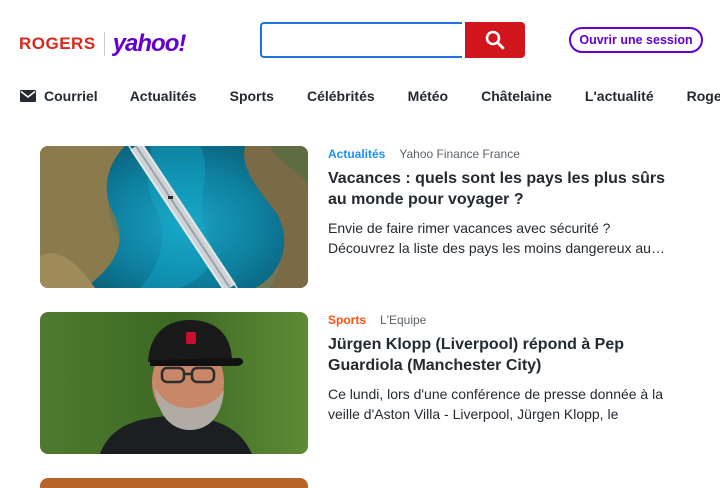 The image size is (720, 488). What do you see at coordinates (356, 154) in the screenshot?
I see `category-label: Actualités` at bounding box center [356, 154].